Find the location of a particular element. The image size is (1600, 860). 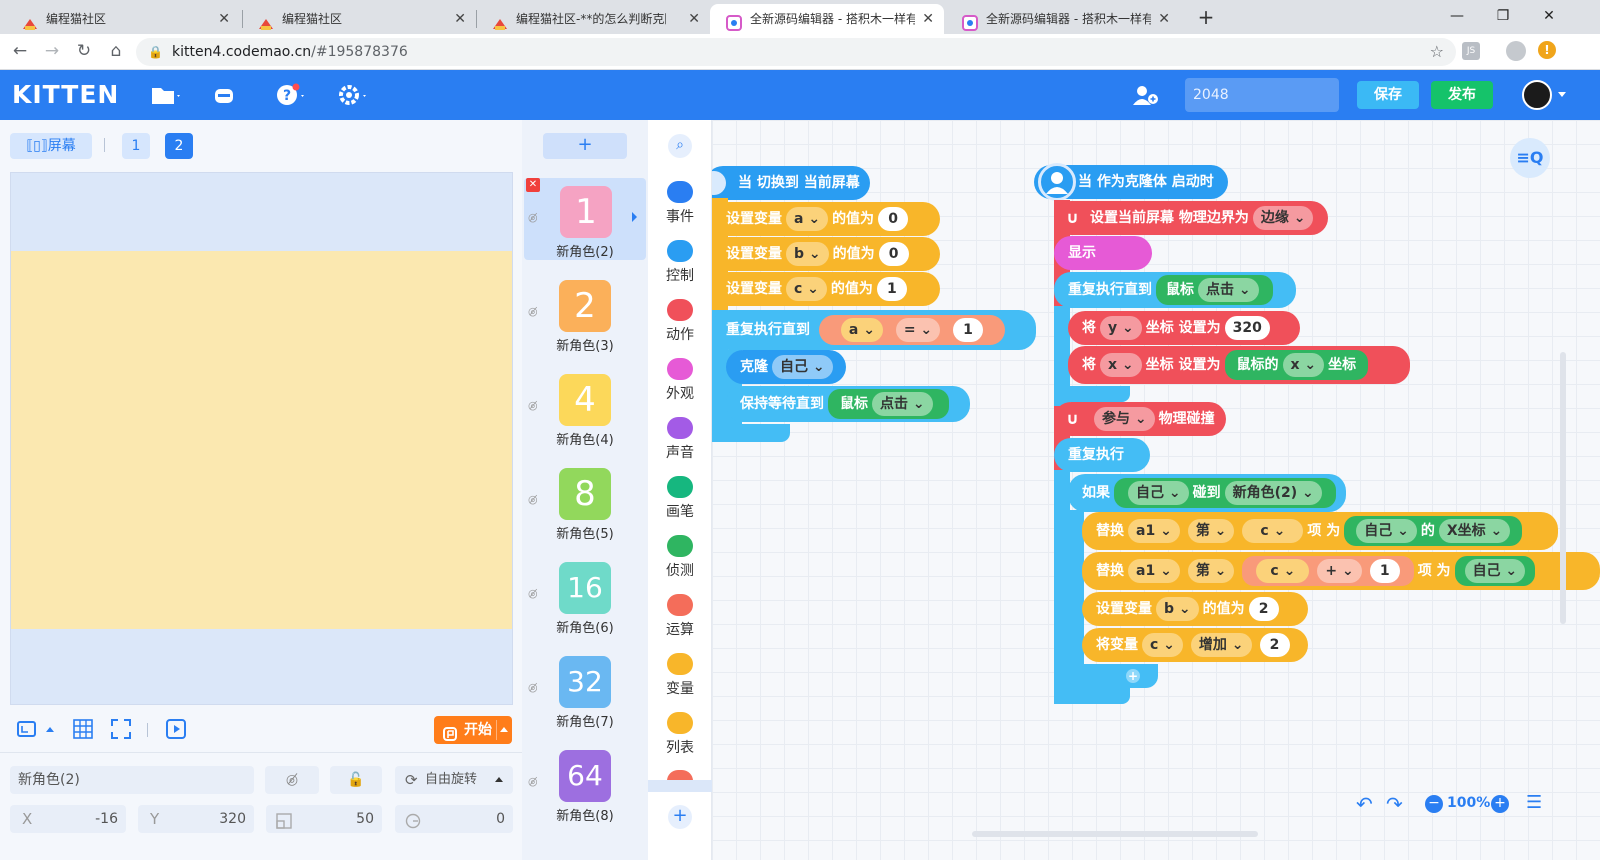

operator-dropdown: = ⌄ is located at coordinates (918, 330).